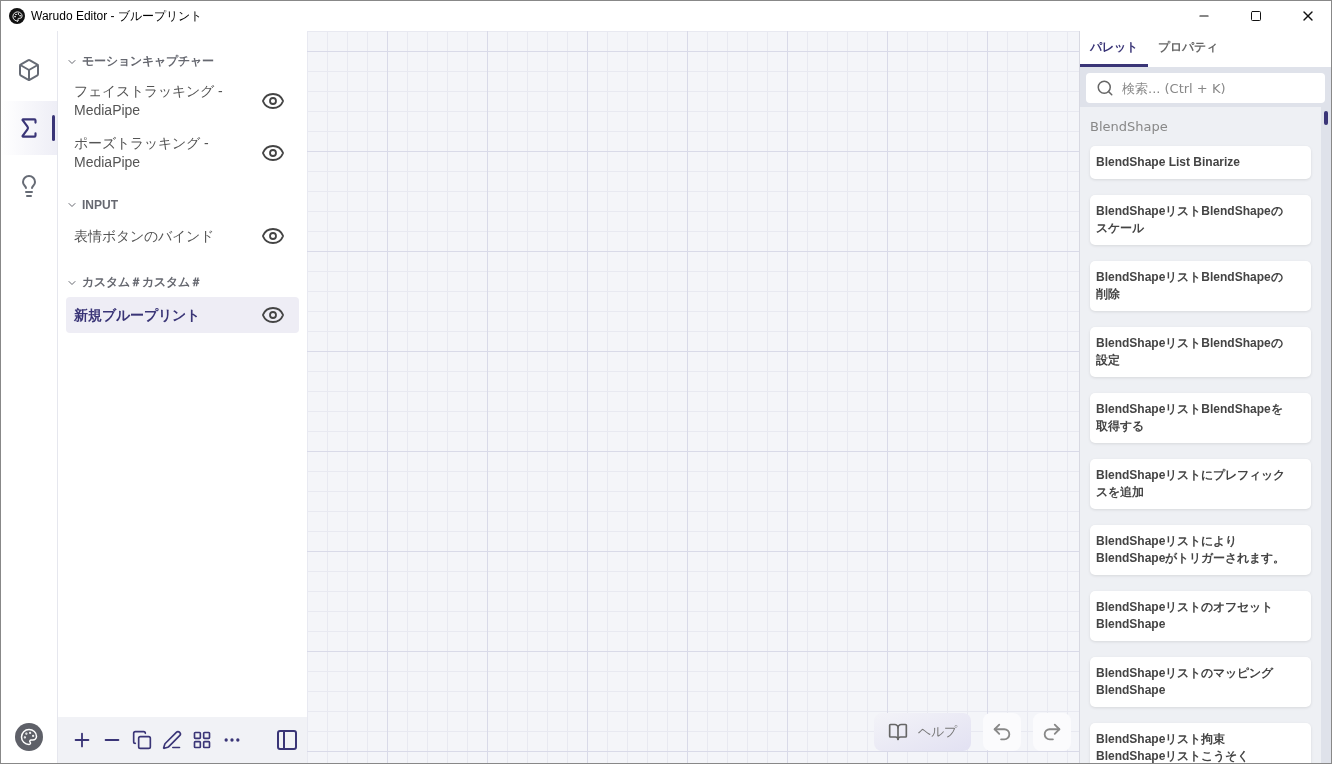 The width and height of the screenshot is (1332, 764). I want to click on panel-tab: プロパティ, so click(1188, 49).